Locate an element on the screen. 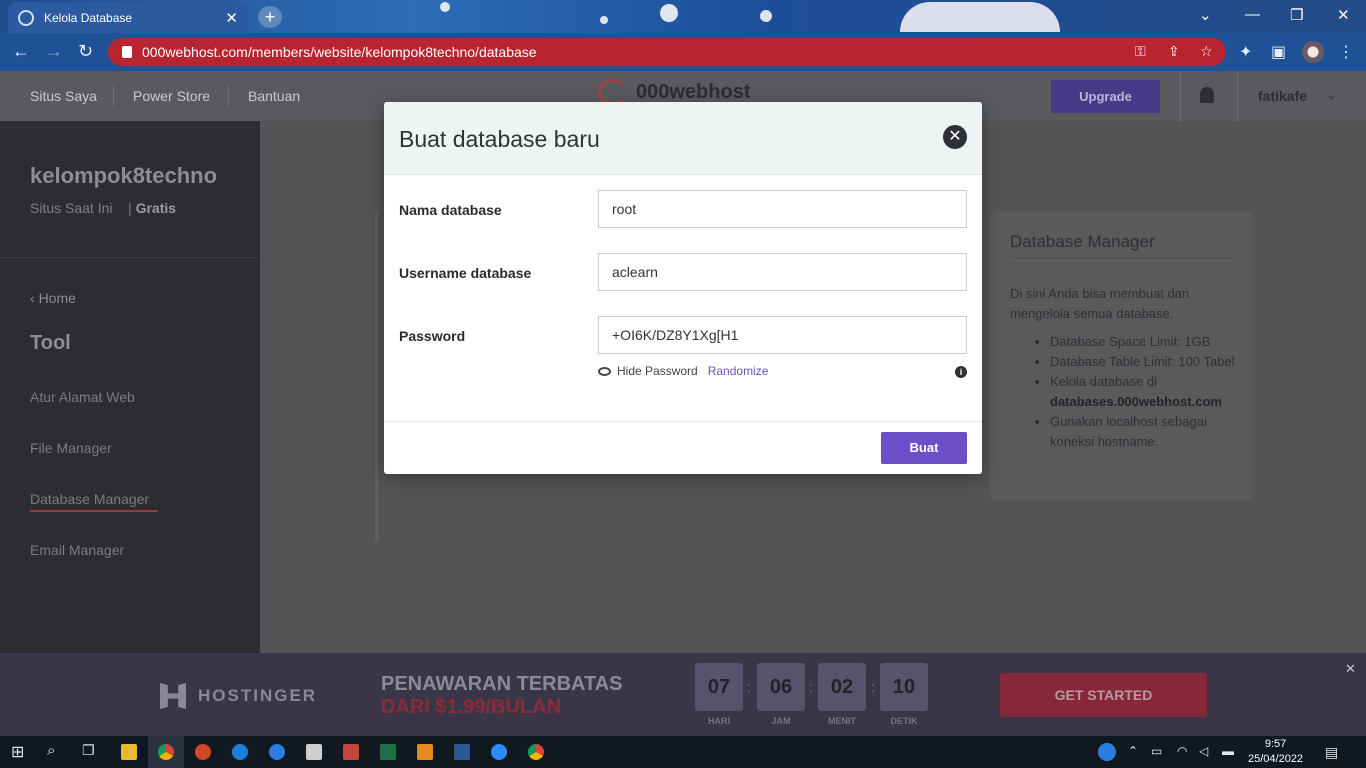 The width and height of the screenshot is (1366, 768). hostinger-logo: HOSTINGER is located at coordinates (238, 696).